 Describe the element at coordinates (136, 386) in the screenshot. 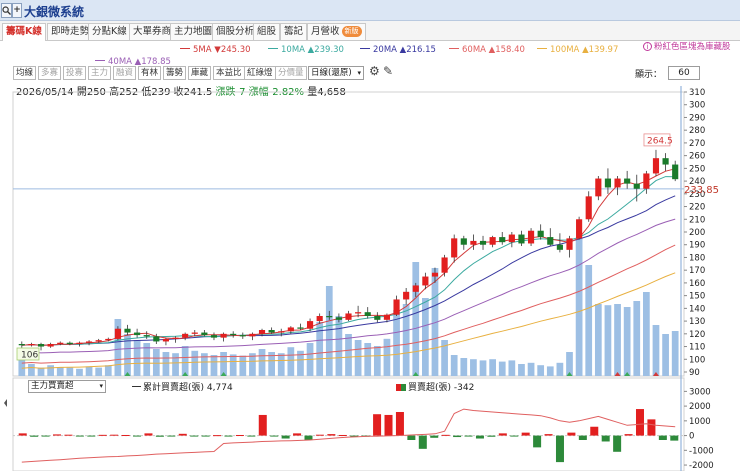

I see `cum-line-swatch` at that location.